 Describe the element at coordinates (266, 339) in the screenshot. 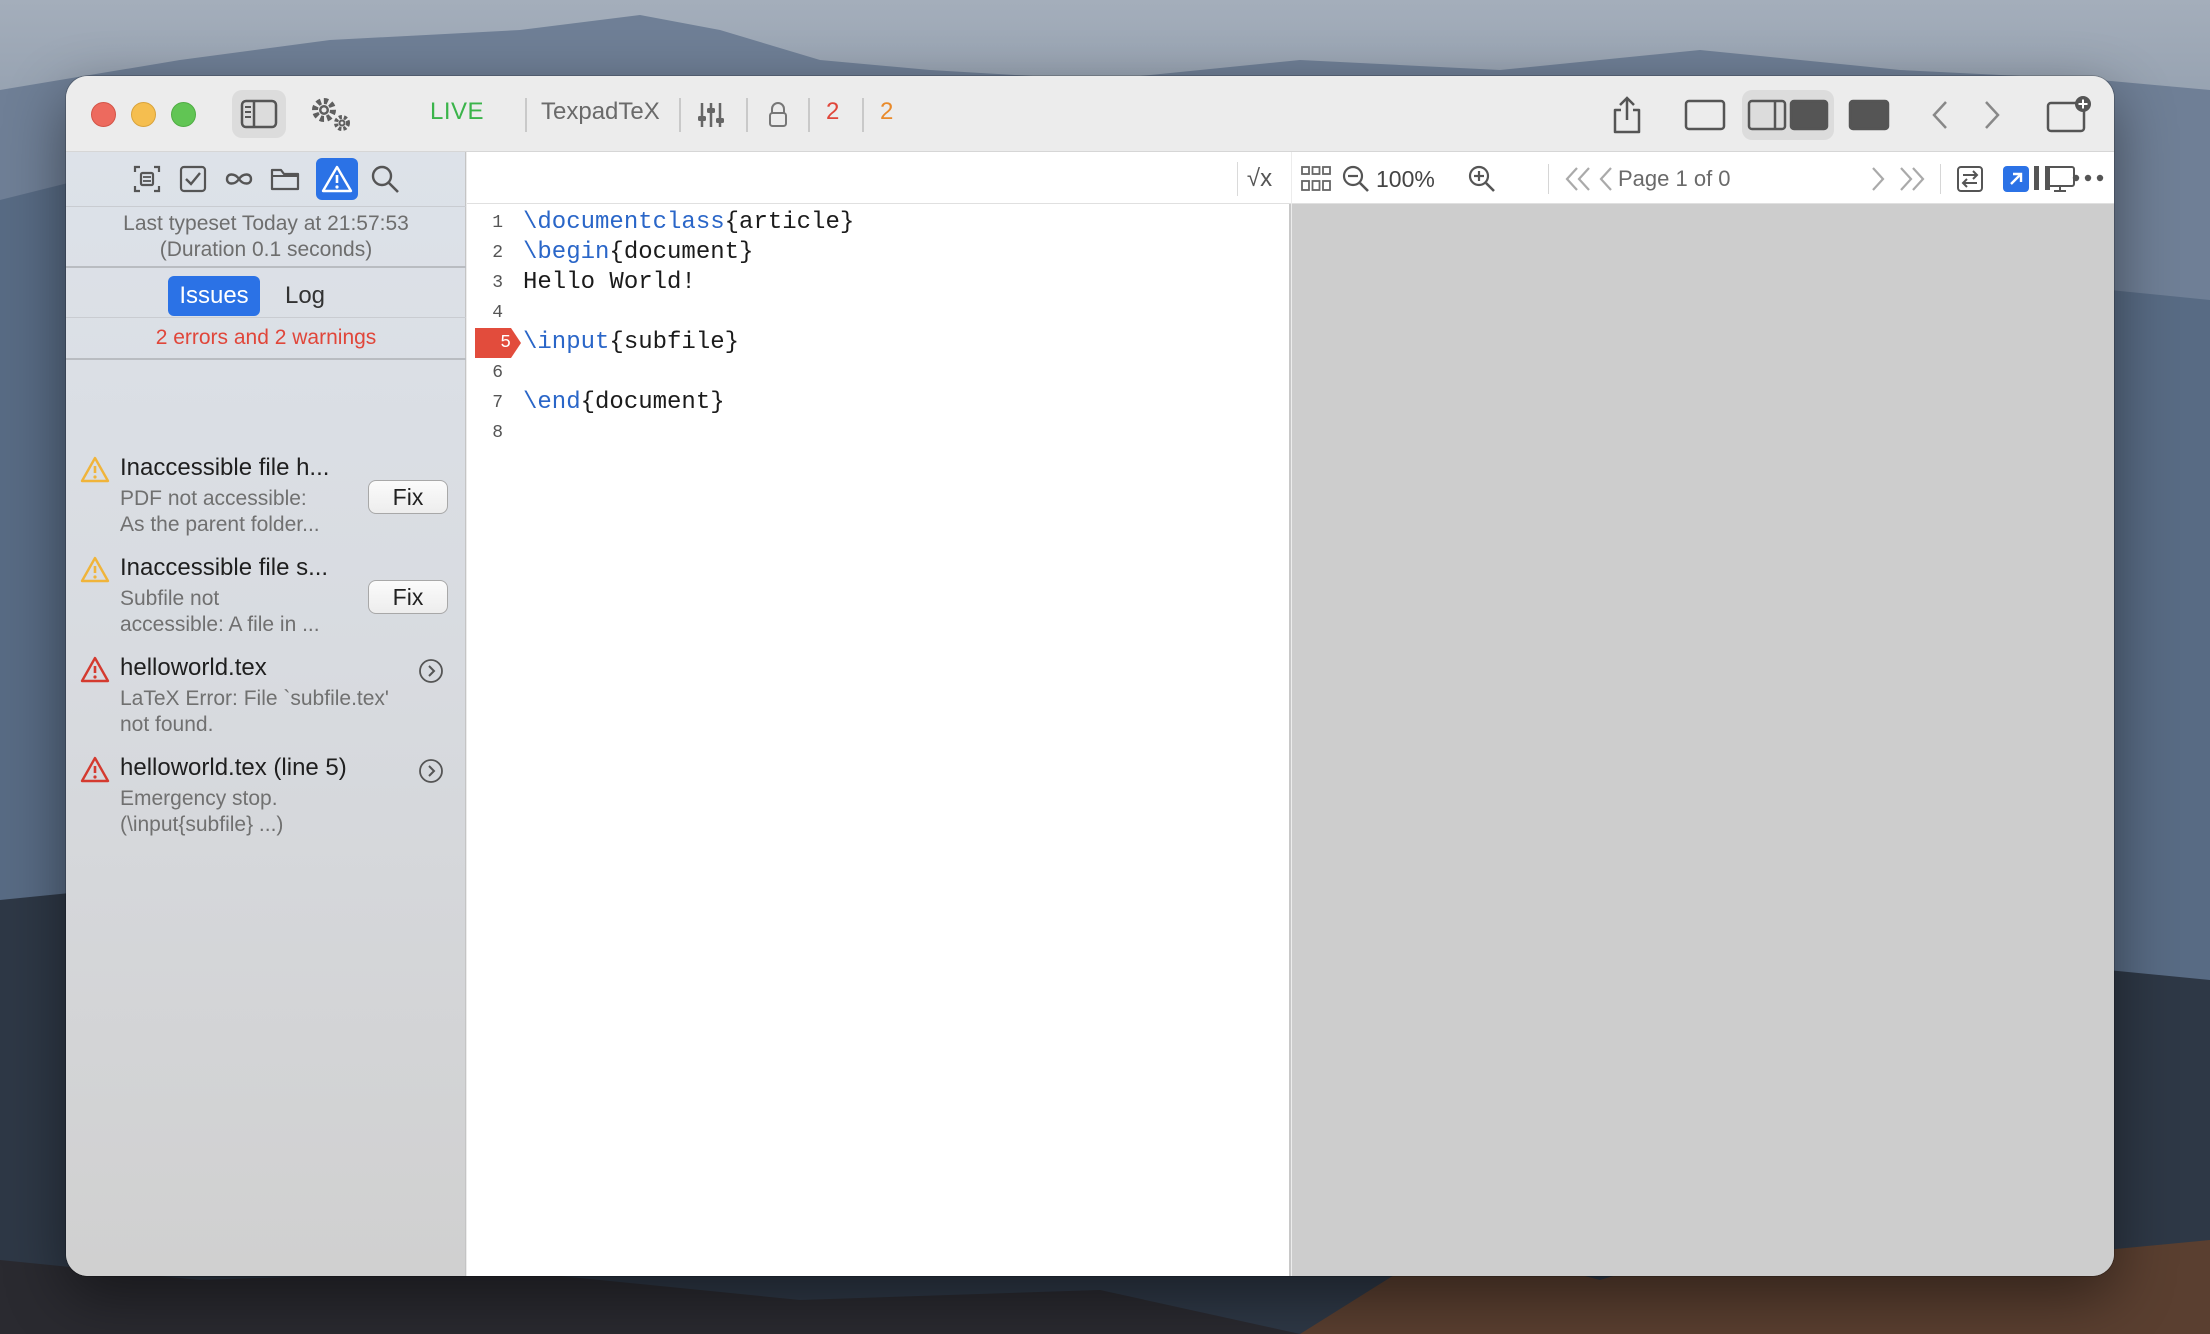

I see `issues-summary: 2 errors and 2 warnings` at that location.